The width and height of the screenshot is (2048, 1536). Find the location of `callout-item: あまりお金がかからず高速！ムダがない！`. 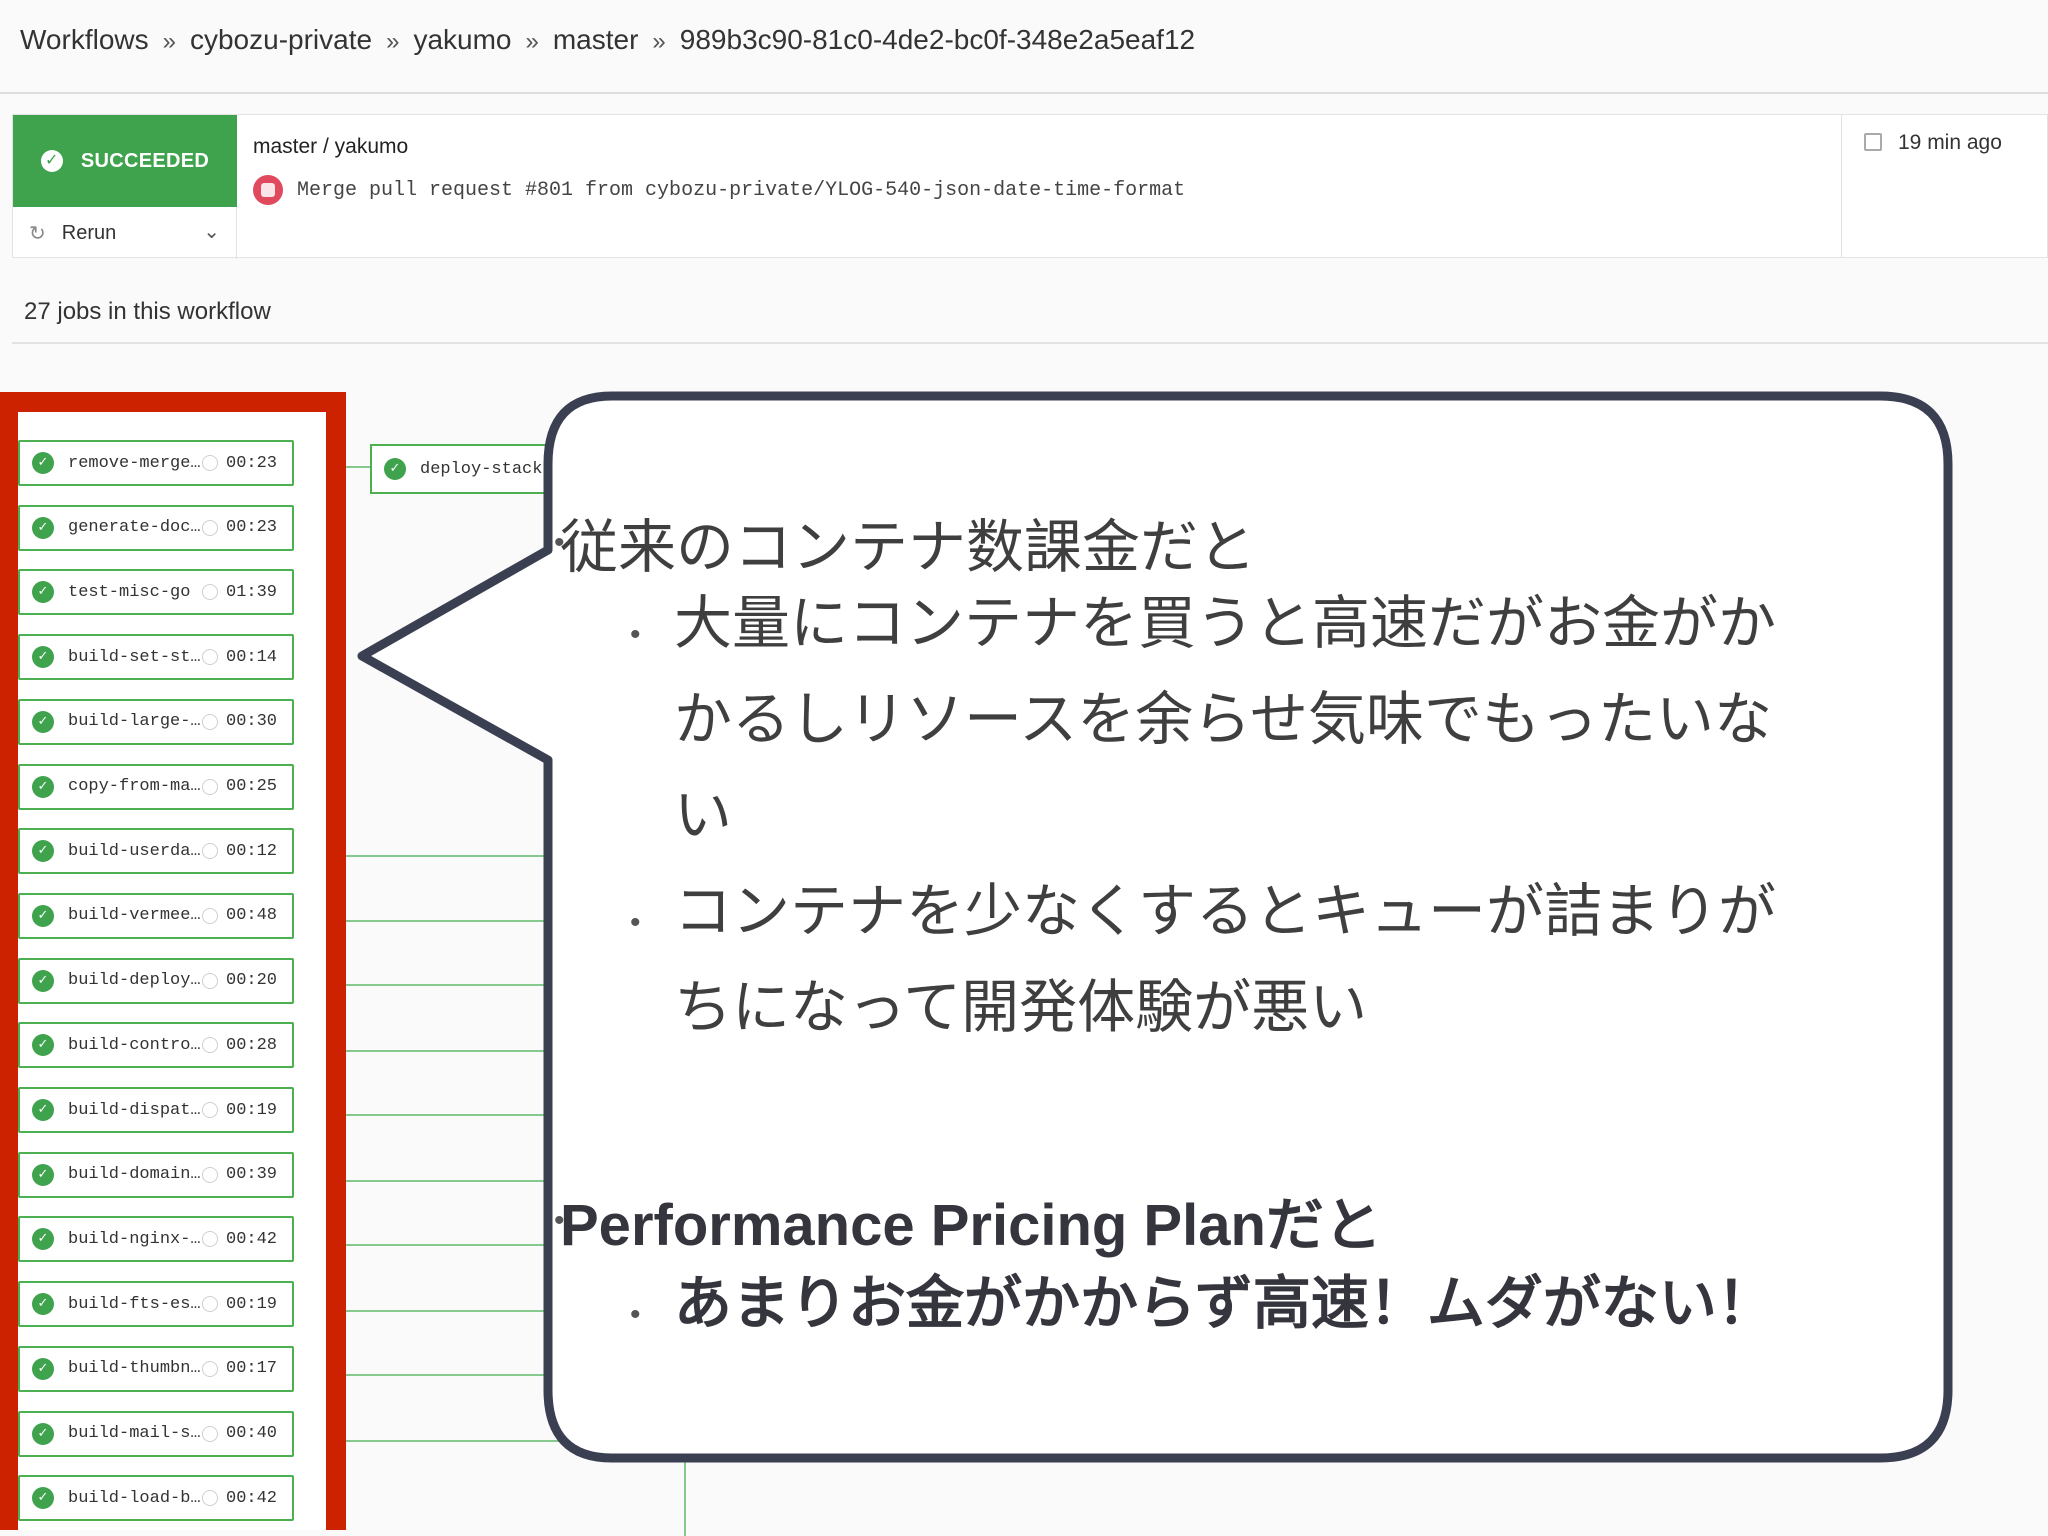

callout-item: あまりお金がかからず高速！ムダがない！ is located at coordinates (1224, 1303).